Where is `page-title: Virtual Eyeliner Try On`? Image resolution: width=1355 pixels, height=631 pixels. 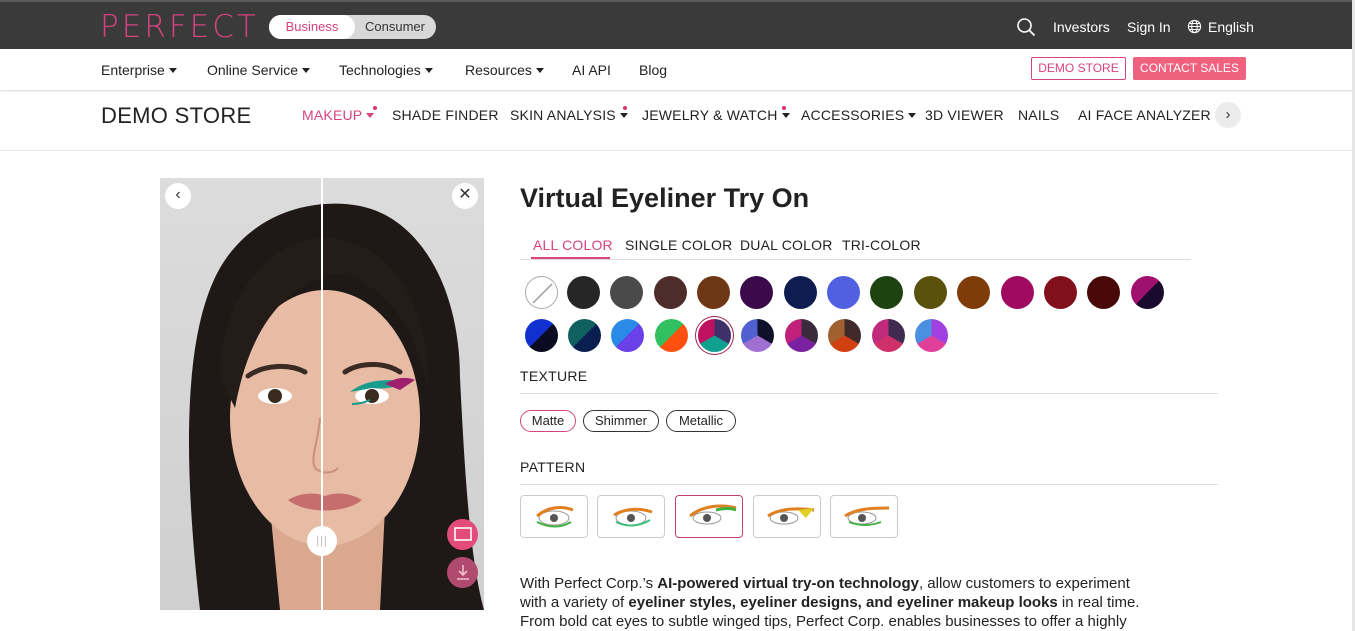
page-title: Virtual Eyeliner Try On is located at coordinates (665, 198).